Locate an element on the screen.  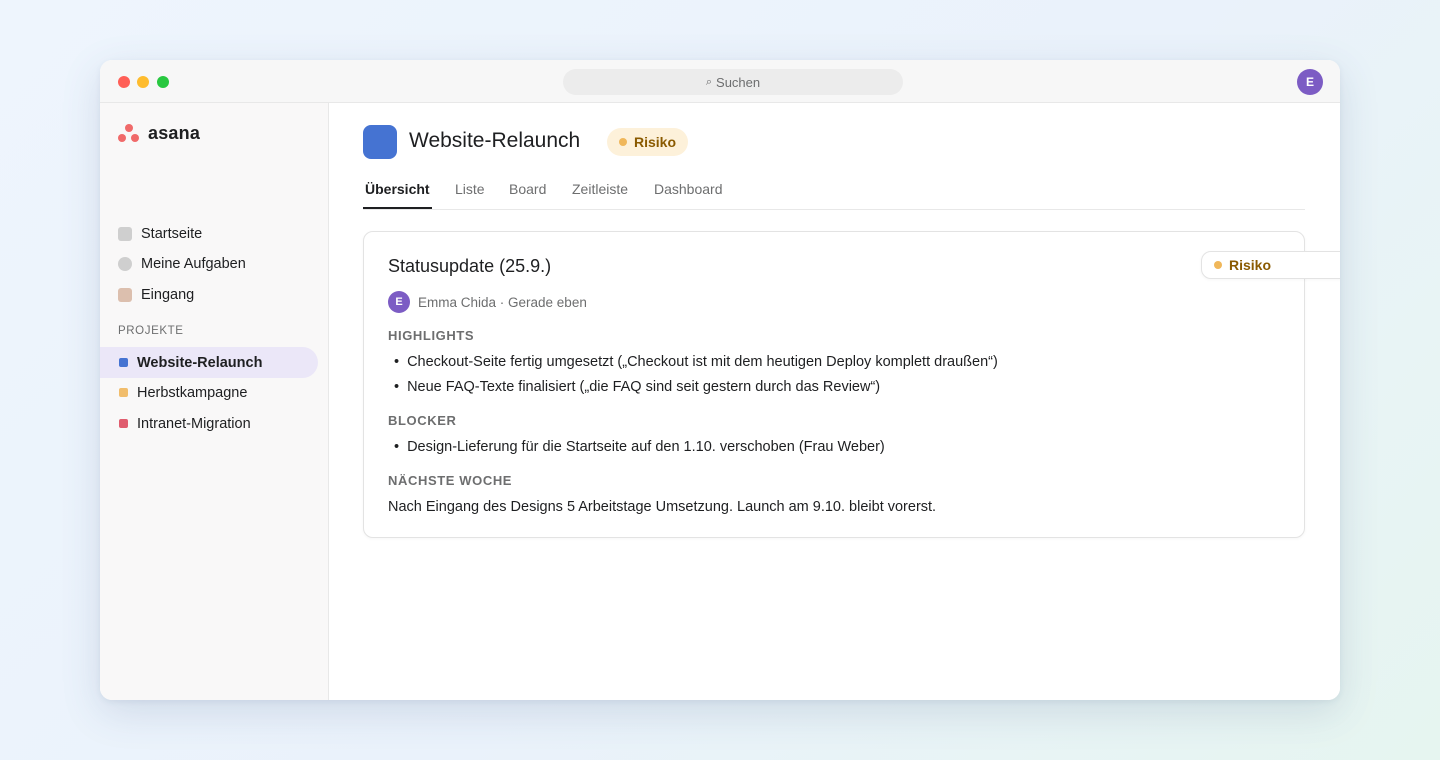
brand-name: asana is located at coordinates (174, 133).